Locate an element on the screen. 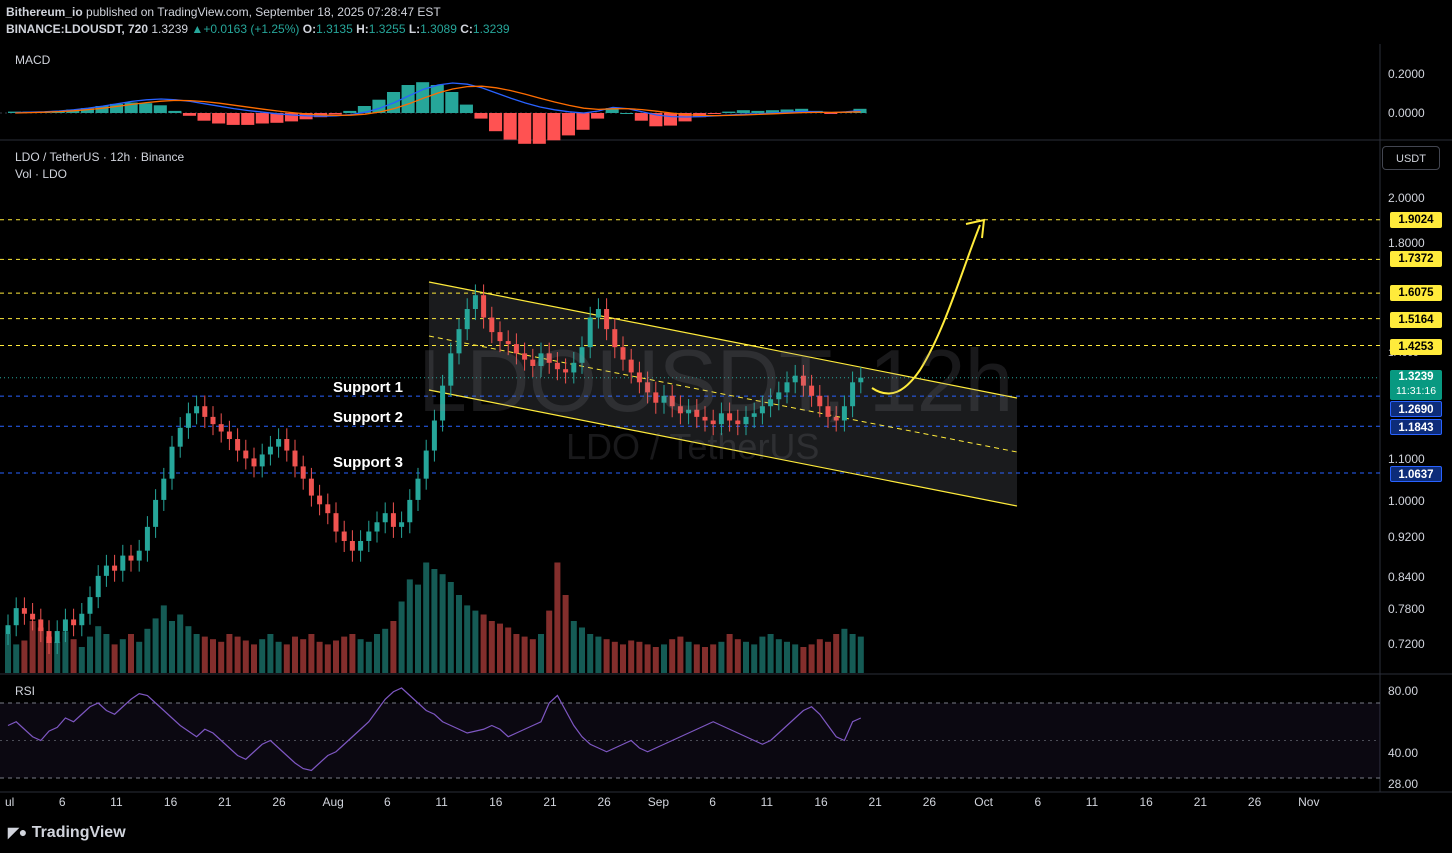  support-label: 1.0637 is located at coordinates (1416, 474).